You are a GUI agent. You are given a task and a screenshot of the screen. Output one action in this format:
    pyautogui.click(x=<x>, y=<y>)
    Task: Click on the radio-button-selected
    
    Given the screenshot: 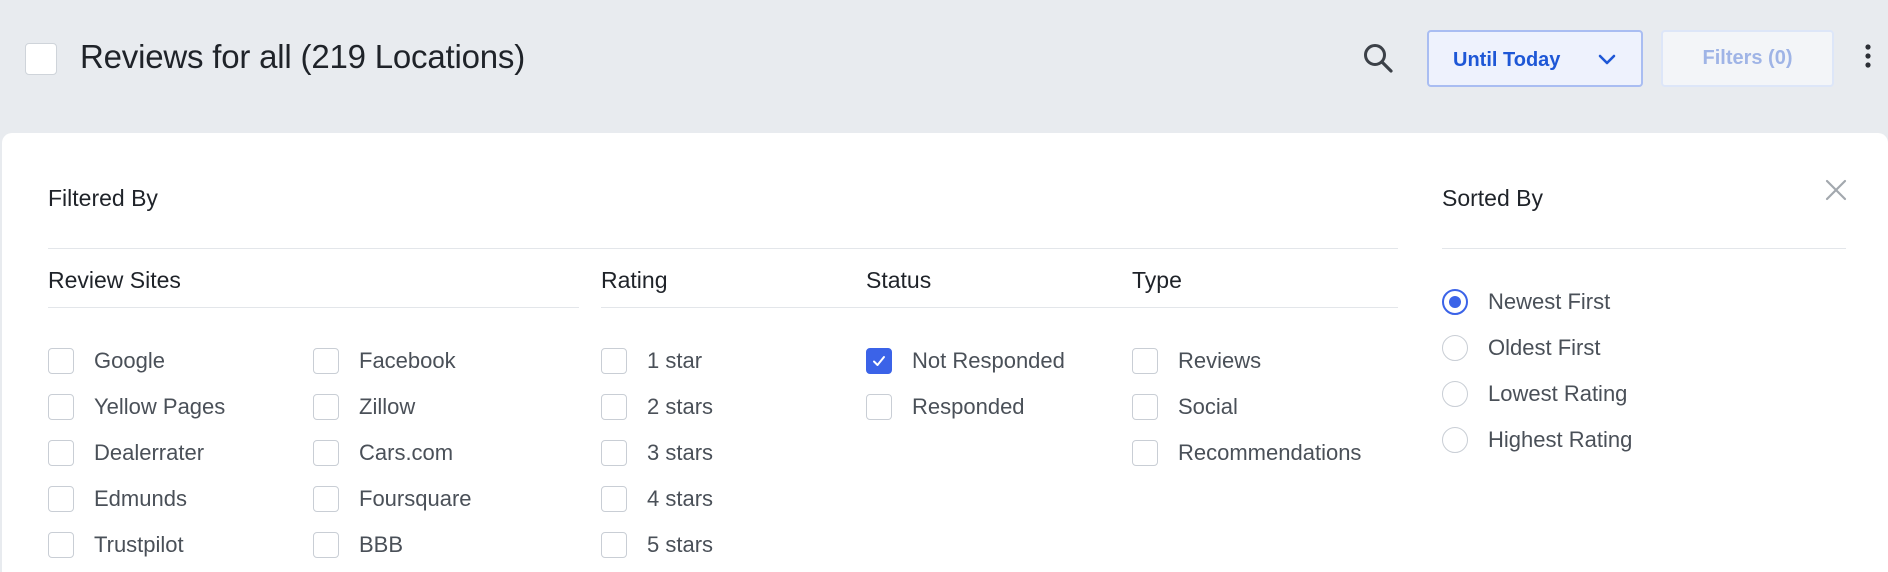 What is the action you would take?
    pyautogui.click(x=1455, y=302)
    